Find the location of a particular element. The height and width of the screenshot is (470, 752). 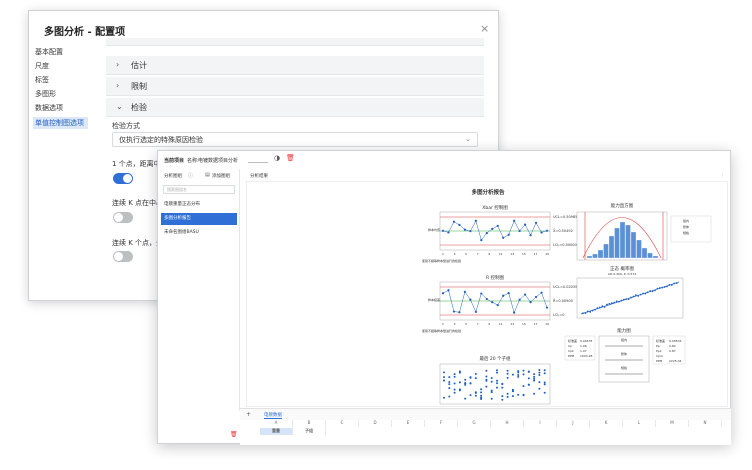

column-header: N is located at coordinates (705, 423).